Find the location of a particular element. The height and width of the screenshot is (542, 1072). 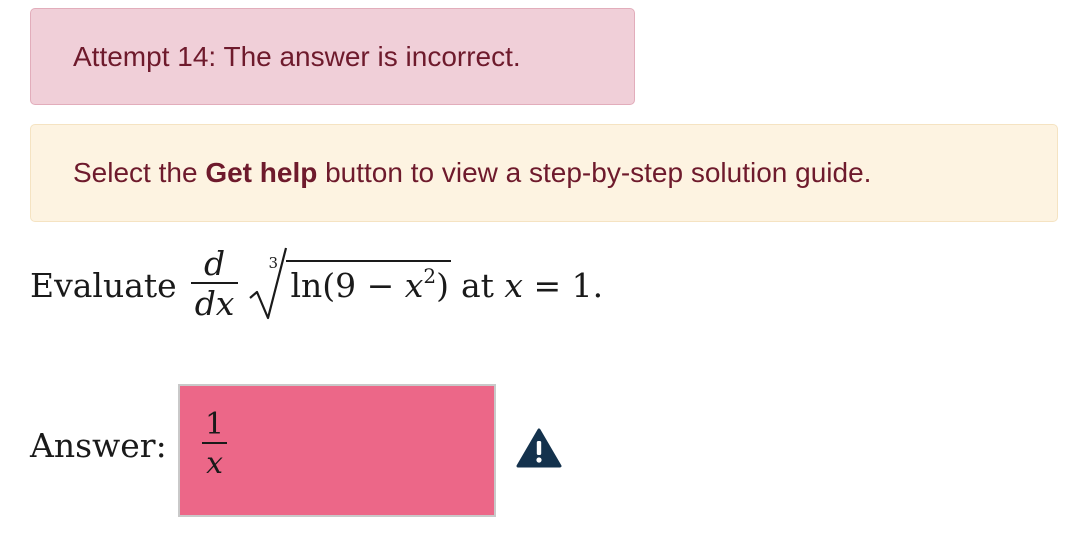

question-prompt: Evaluate d dx 3 ln(9 − x2) at x = 1. is located at coordinates (316, 285).